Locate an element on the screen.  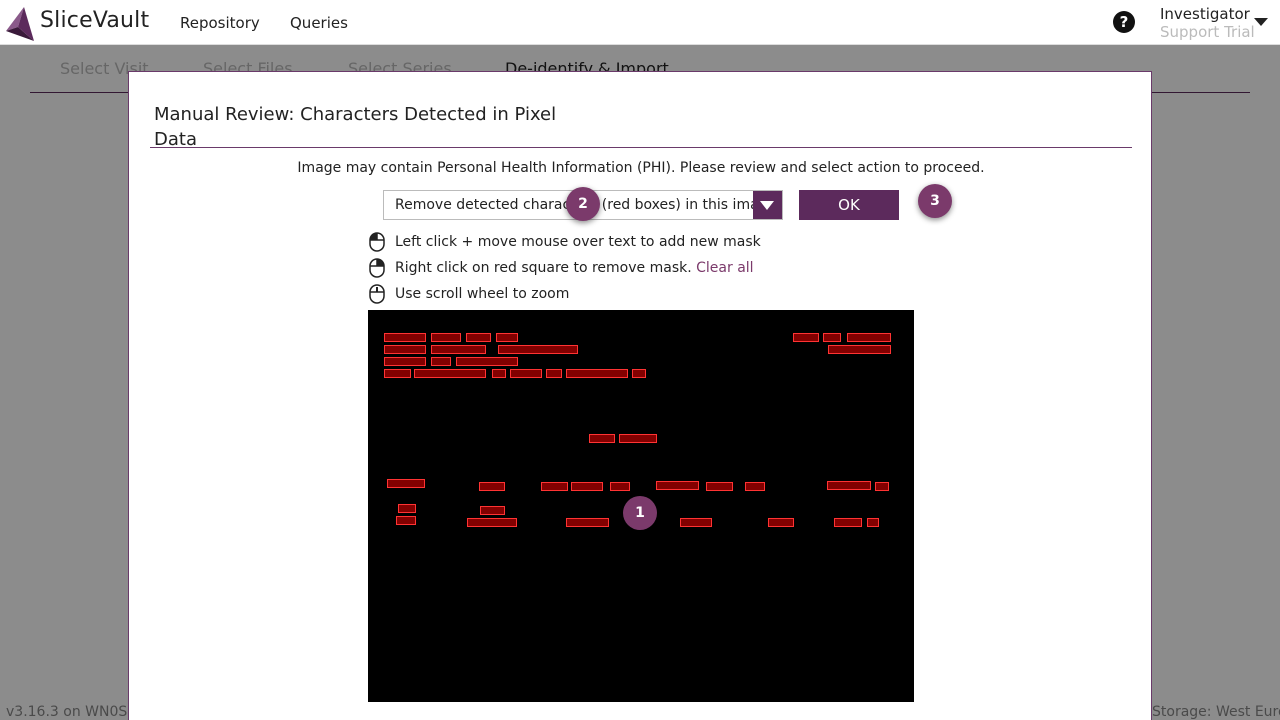
user-menu-caret-icon is located at coordinates (1261, 22).